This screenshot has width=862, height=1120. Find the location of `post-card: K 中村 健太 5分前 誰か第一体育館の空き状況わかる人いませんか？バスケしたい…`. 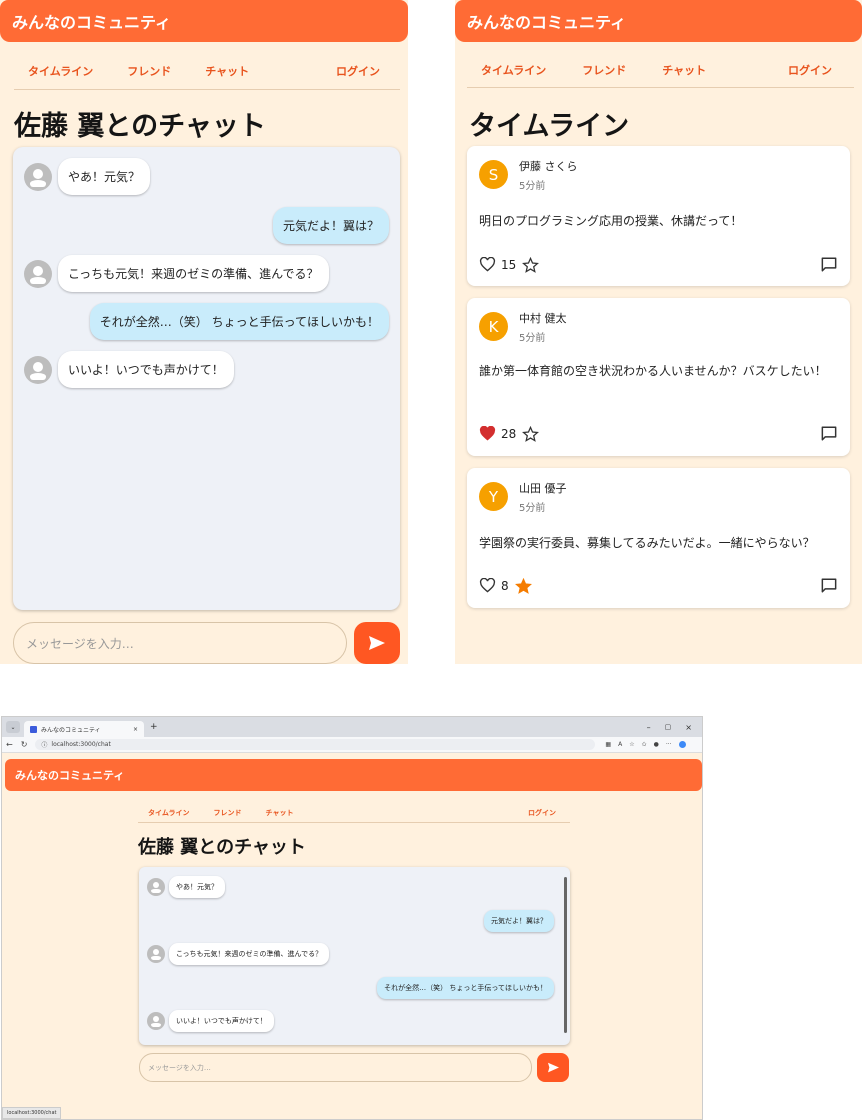

post-card: K 中村 健太 5分前 誰か第一体育館の空き状況わかる人いませんか？バスケしたい… is located at coordinates (658, 377).